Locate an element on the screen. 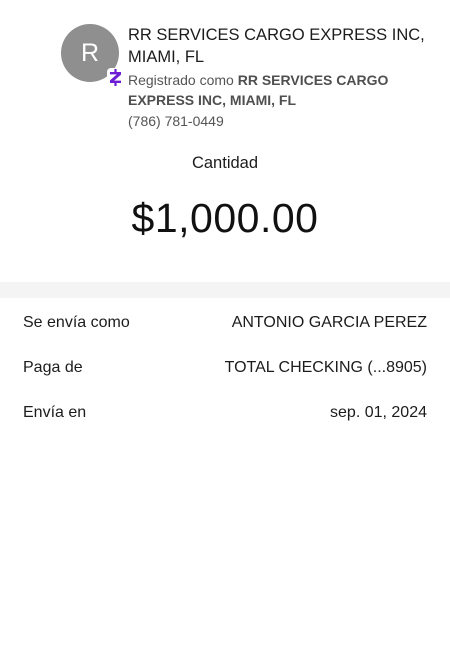 Image resolution: width=450 pixels, height=652 pixels. recipient-name-line1: RR SERVICES CARGO EXPRESS INC, is located at coordinates (276, 35).